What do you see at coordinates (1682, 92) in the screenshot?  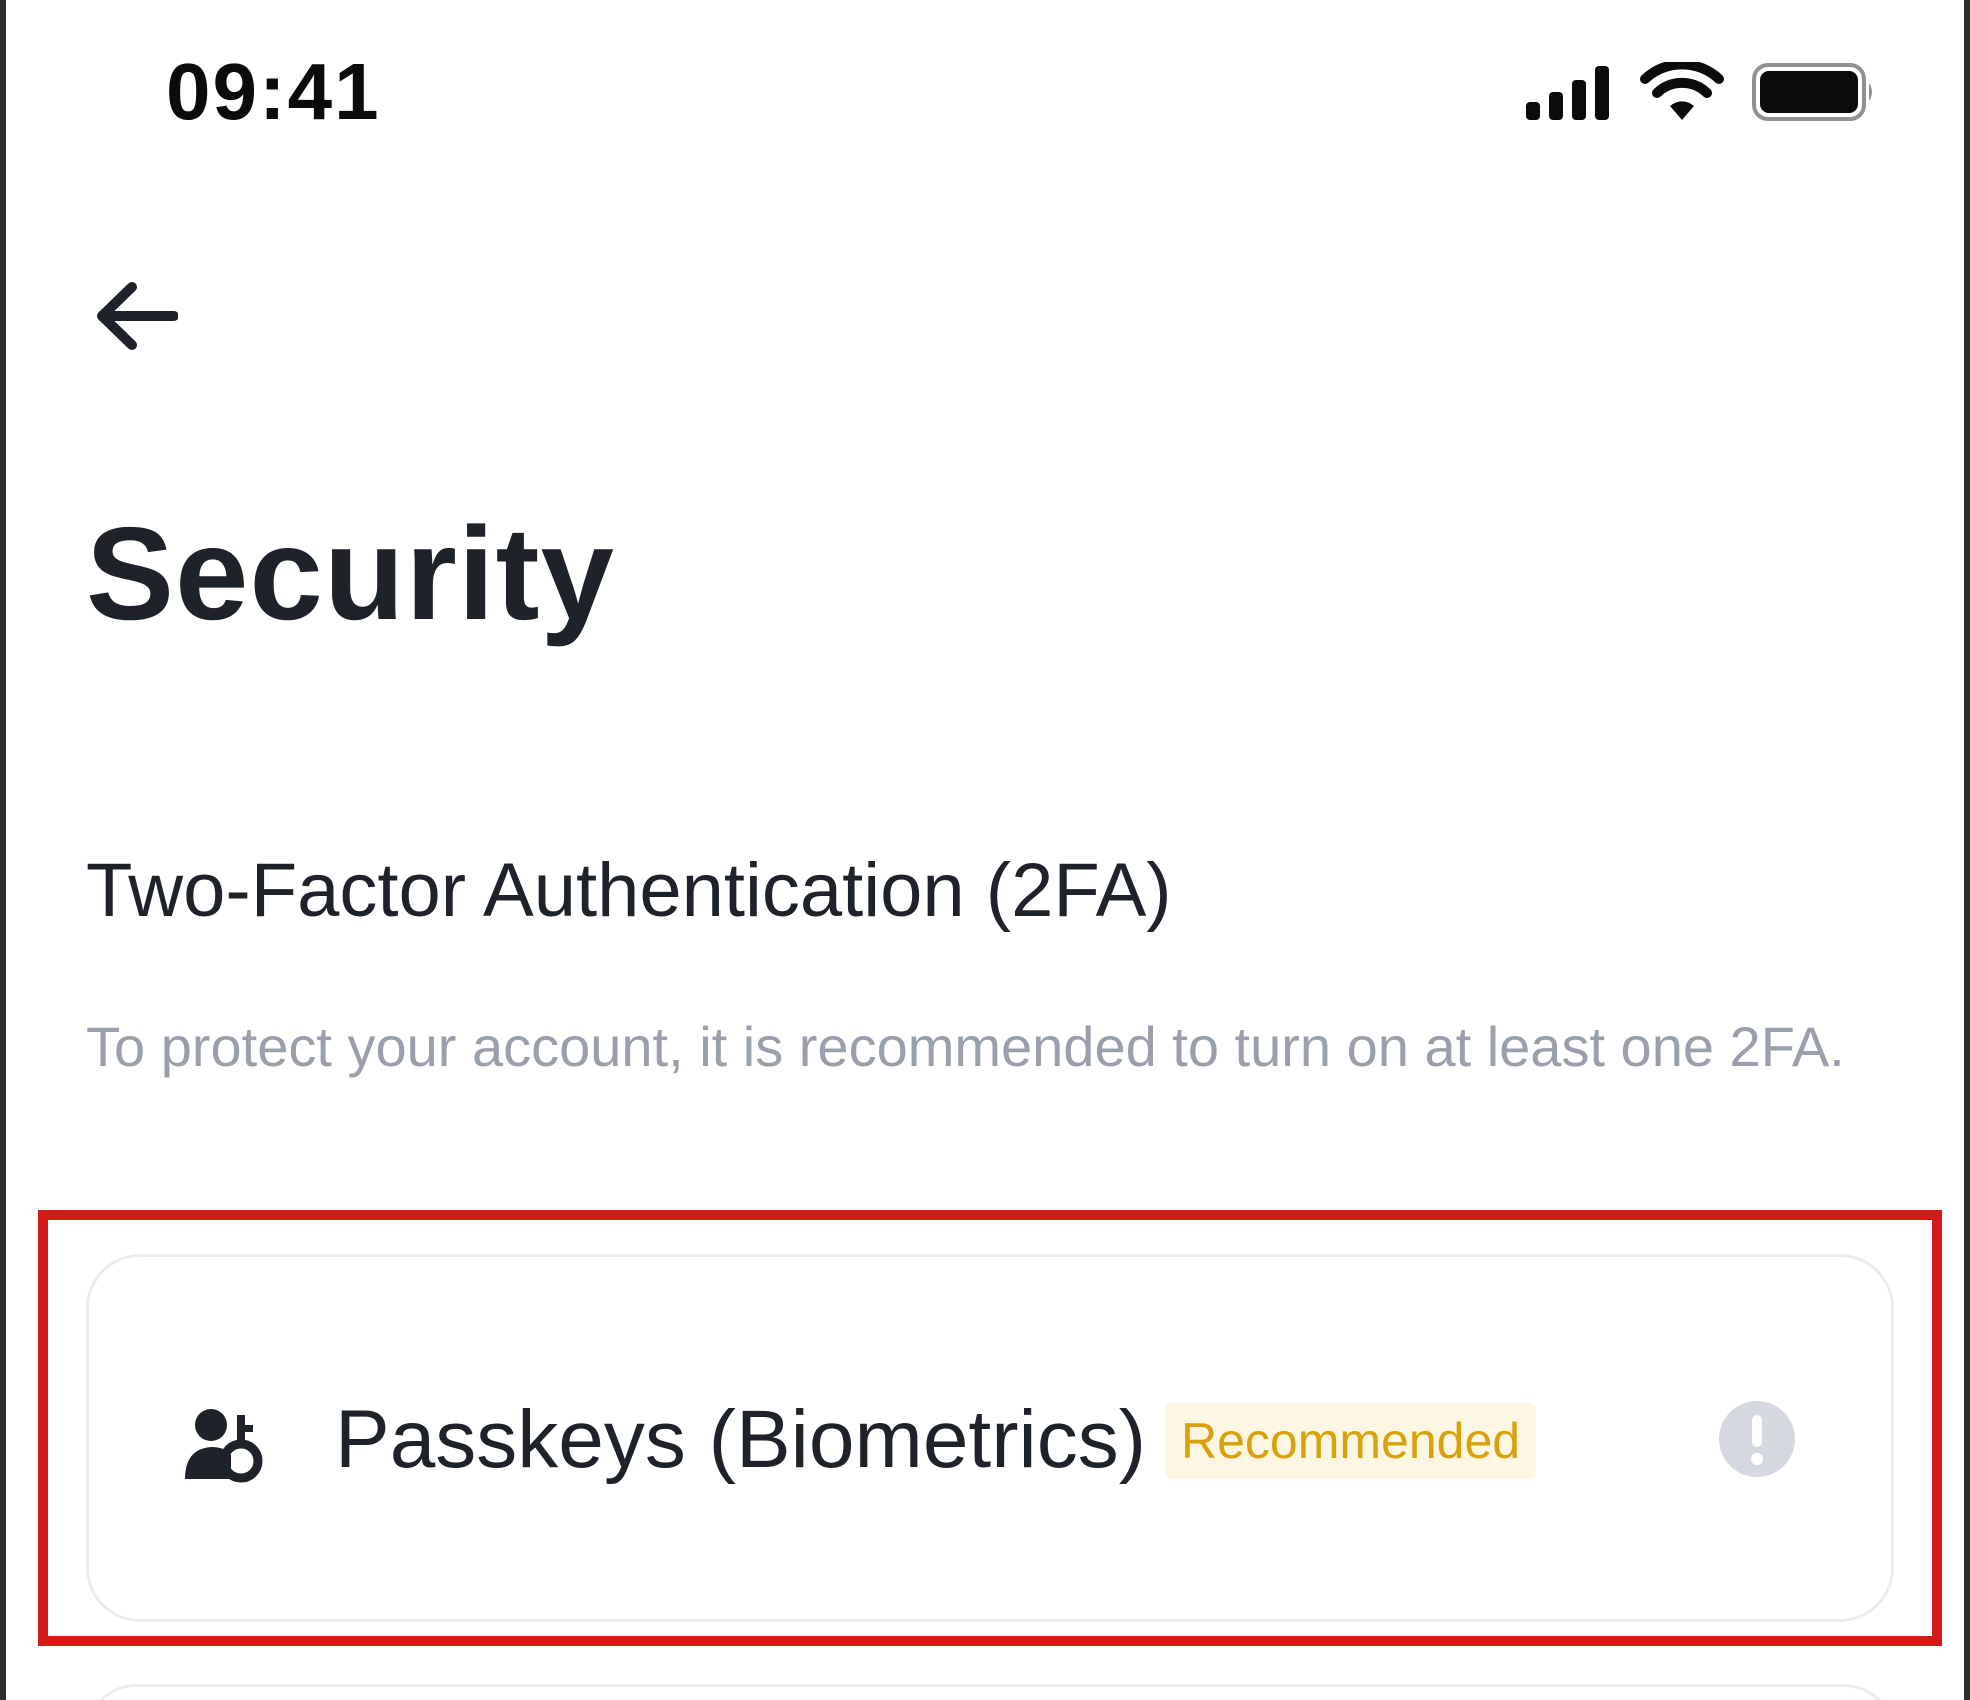 I see `wifi-icon` at bounding box center [1682, 92].